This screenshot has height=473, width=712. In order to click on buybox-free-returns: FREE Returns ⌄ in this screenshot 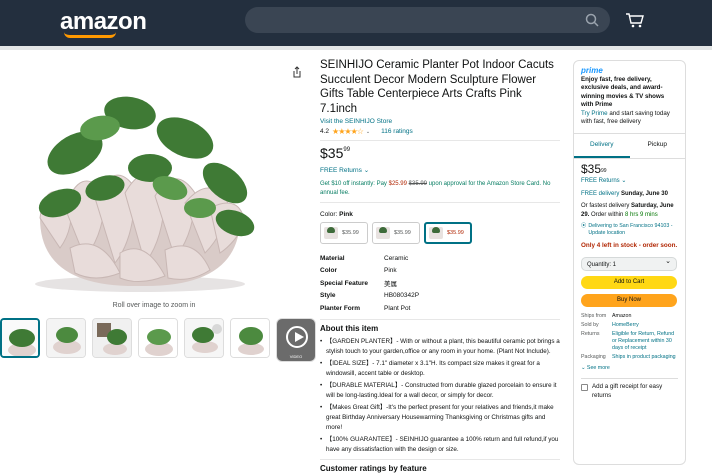, I will do `click(629, 181)`.